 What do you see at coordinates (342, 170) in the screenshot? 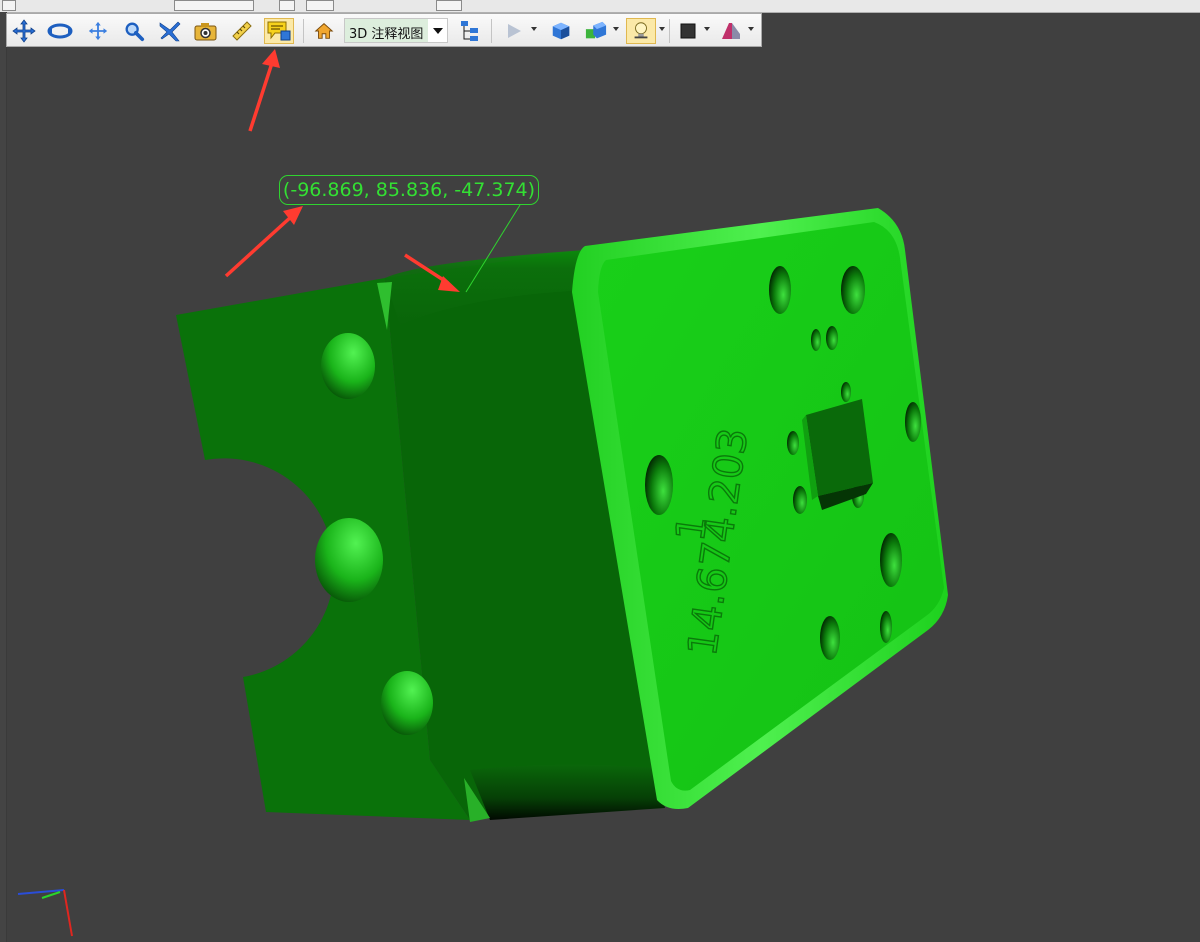
I see `red-arrows` at bounding box center [342, 170].